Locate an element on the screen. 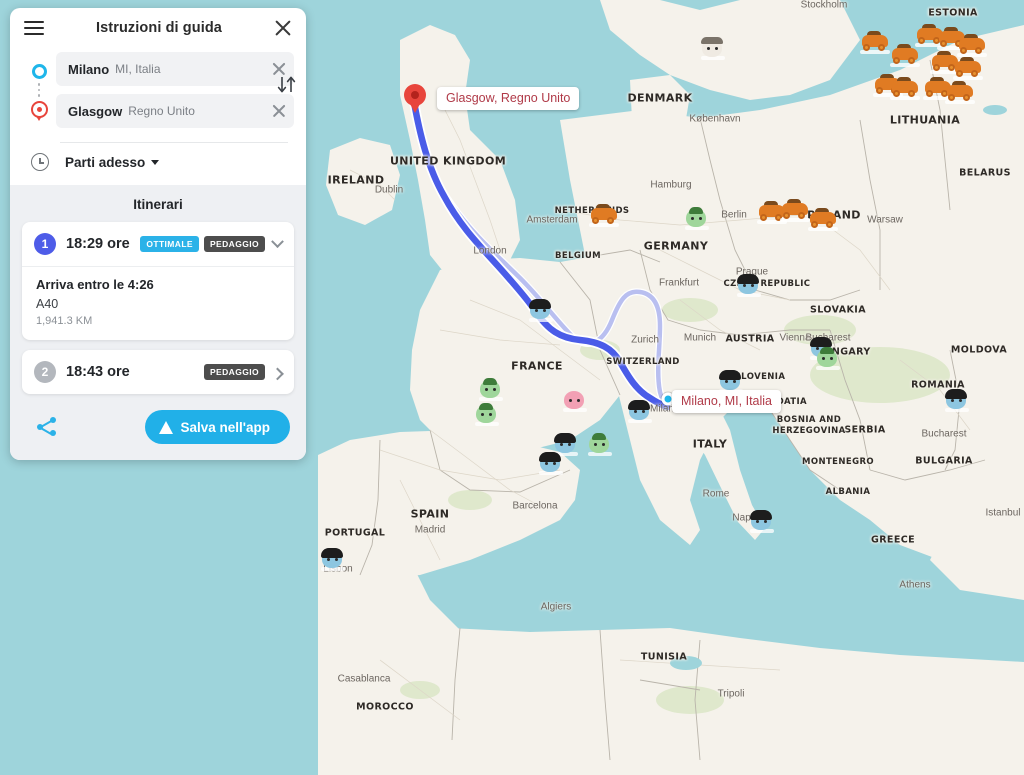 This screenshot has width=1024, height=775. swap-endpoints-button is located at coordinates (287, 85).